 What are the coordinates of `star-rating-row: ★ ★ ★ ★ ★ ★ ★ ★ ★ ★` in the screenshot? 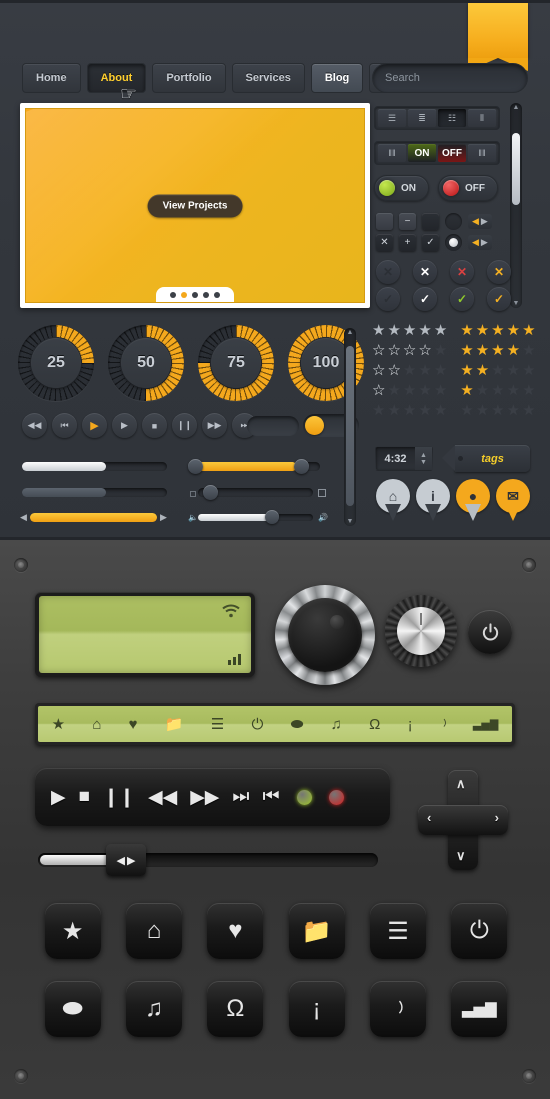 It's located at (454, 330).